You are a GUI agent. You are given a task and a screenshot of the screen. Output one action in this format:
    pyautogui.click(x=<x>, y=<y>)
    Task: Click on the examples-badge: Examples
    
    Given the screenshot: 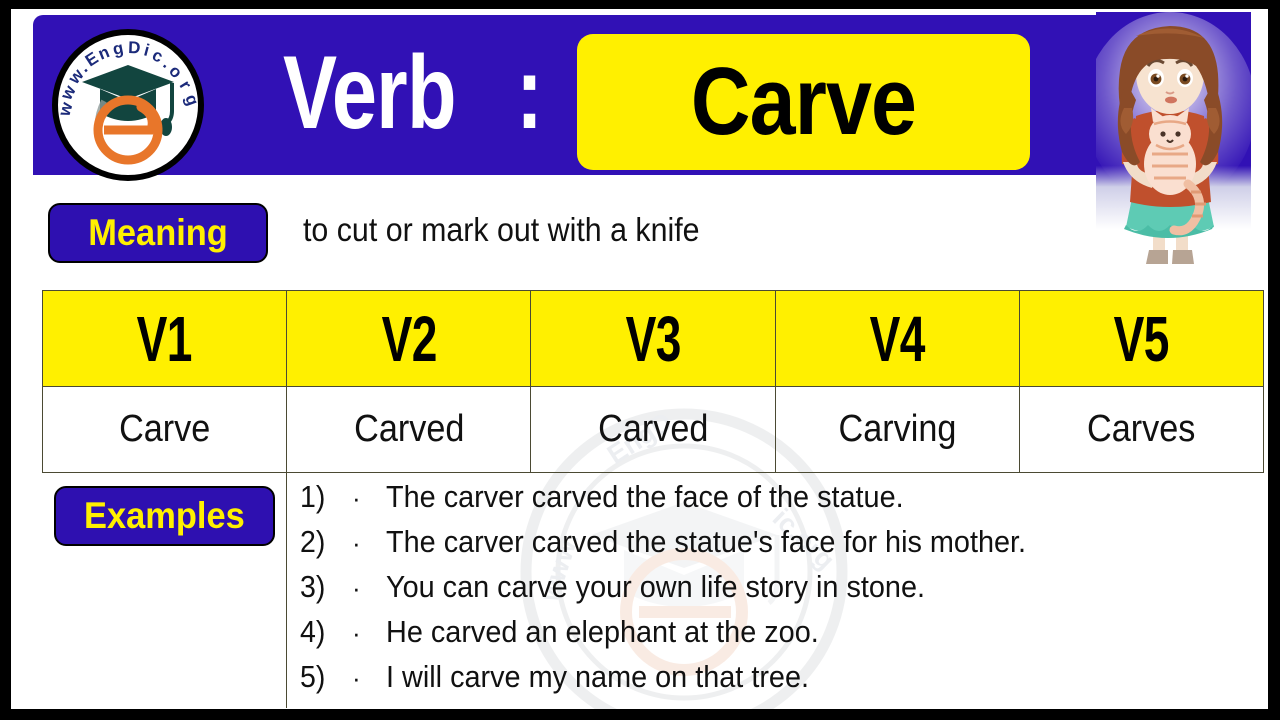 What is the action you would take?
    pyautogui.click(x=164, y=516)
    